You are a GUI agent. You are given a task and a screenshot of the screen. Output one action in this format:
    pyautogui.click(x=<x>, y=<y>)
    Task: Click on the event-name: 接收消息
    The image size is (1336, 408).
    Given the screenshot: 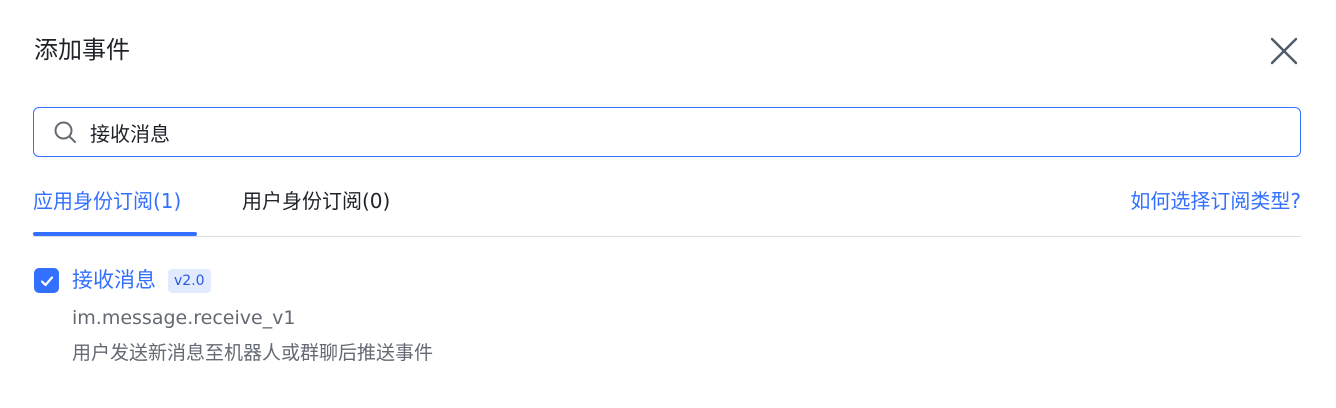 What is the action you would take?
    pyautogui.click(x=114, y=280)
    